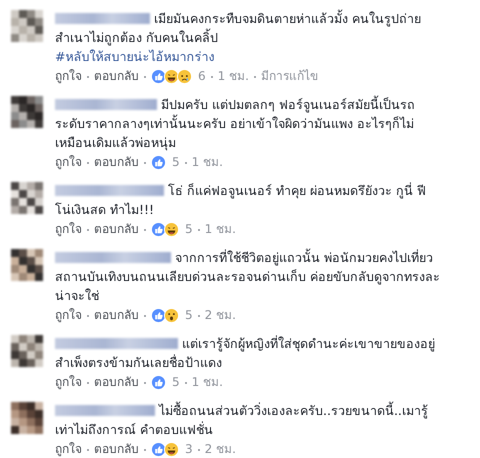 Image resolution: width=480 pixels, height=458 pixels. What do you see at coordinates (238, 28) in the screenshot?
I see `comment-text: เมียมันคงกระทืบจมดินตายห่าแล้วมั้ง คนในรูปถ่ายสำเนาไม่ถูกต้อง กับคนในคลิ้ป` at bounding box center [238, 28].